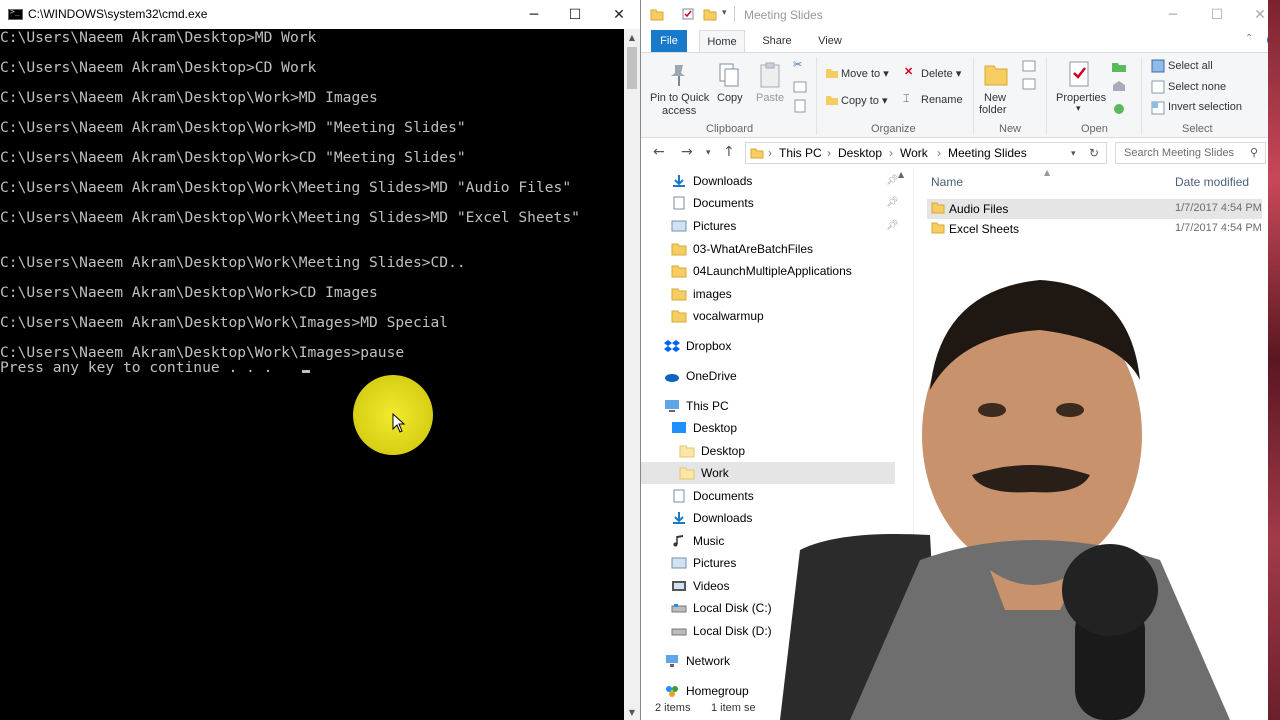 The height and width of the screenshot is (720, 1280). I want to click on paste-shortcut-icon, so click(800, 106).